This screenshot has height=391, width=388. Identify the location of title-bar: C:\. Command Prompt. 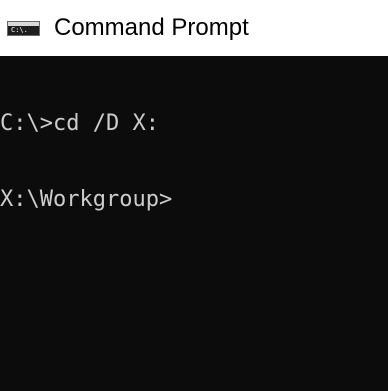
(194, 28).